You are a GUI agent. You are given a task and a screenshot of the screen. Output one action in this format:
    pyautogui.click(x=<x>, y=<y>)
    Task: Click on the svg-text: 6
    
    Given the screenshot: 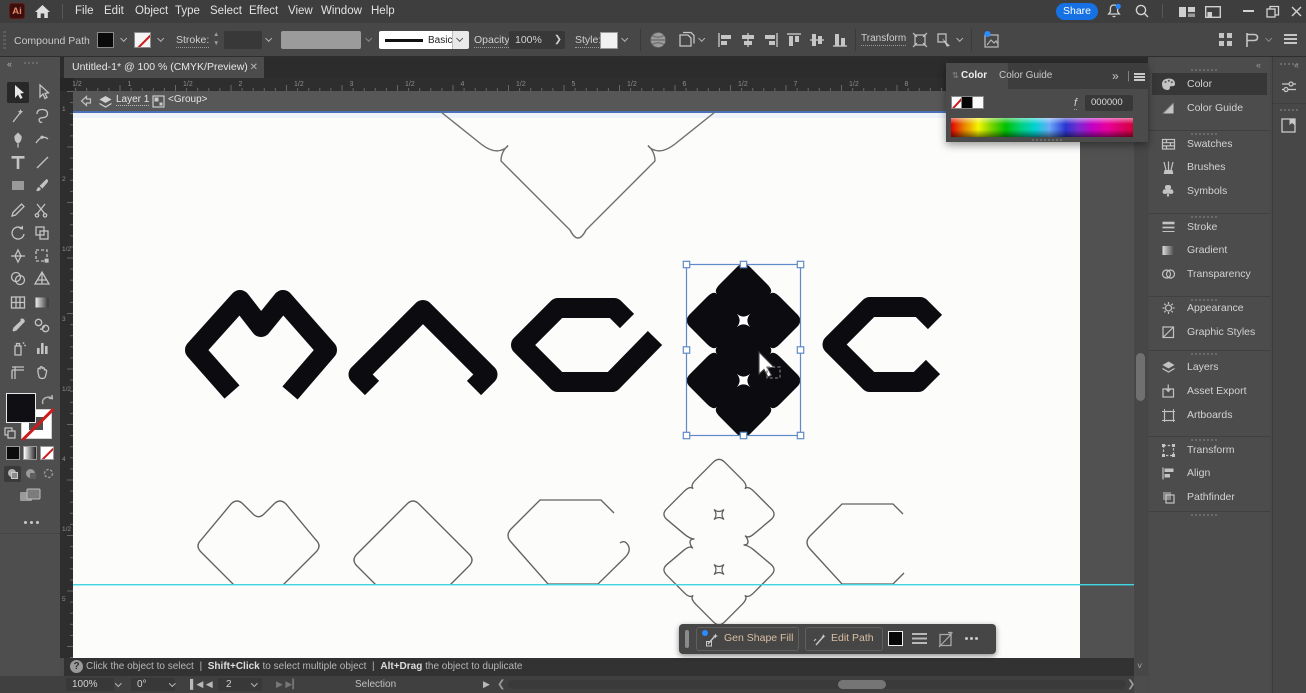 What is the action you would take?
    pyautogui.click(x=685, y=84)
    